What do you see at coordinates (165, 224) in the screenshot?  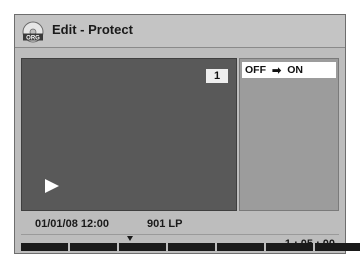 I see `recording-channel-mode: 901 LP` at bounding box center [165, 224].